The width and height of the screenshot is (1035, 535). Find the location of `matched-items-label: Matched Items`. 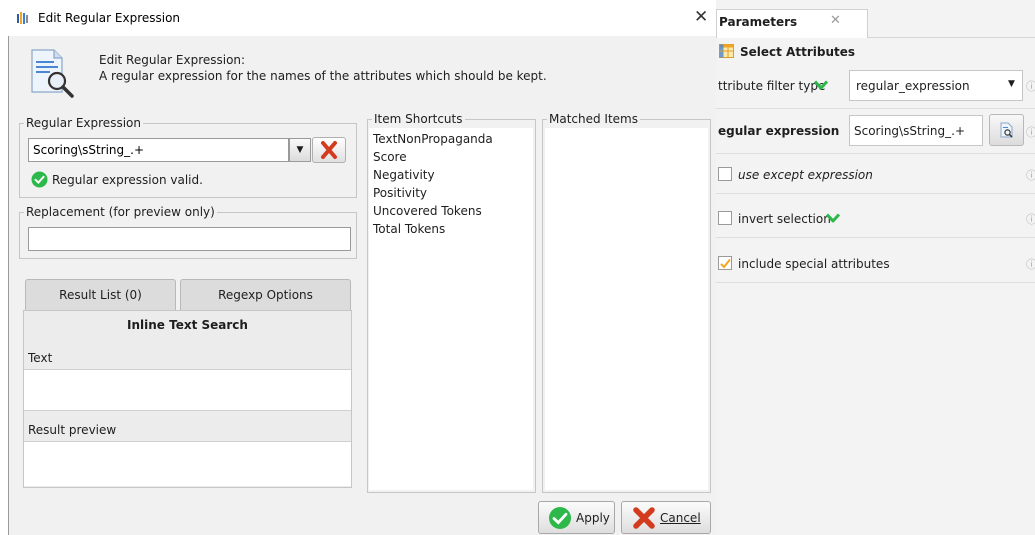

matched-items-label: Matched Items is located at coordinates (593, 119).